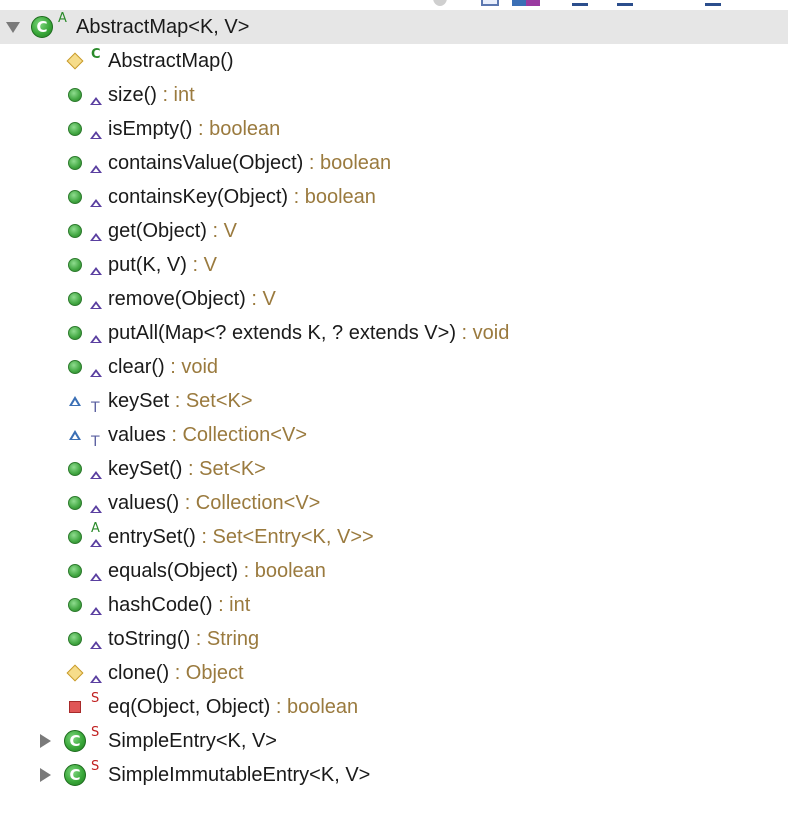  What do you see at coordinates (145, 469) in the screenshot?
I see `member-name: keySet()` at bounding box center [145, 469].